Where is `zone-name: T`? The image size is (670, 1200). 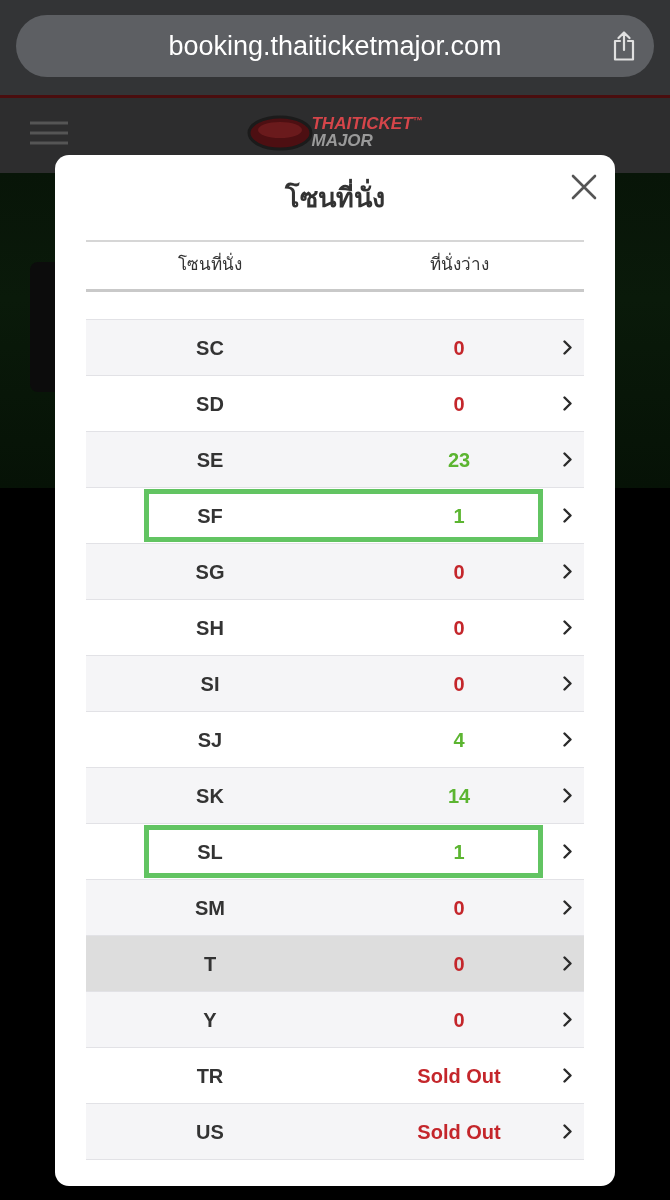
zone-name: T is located at coordinates (210, 964).